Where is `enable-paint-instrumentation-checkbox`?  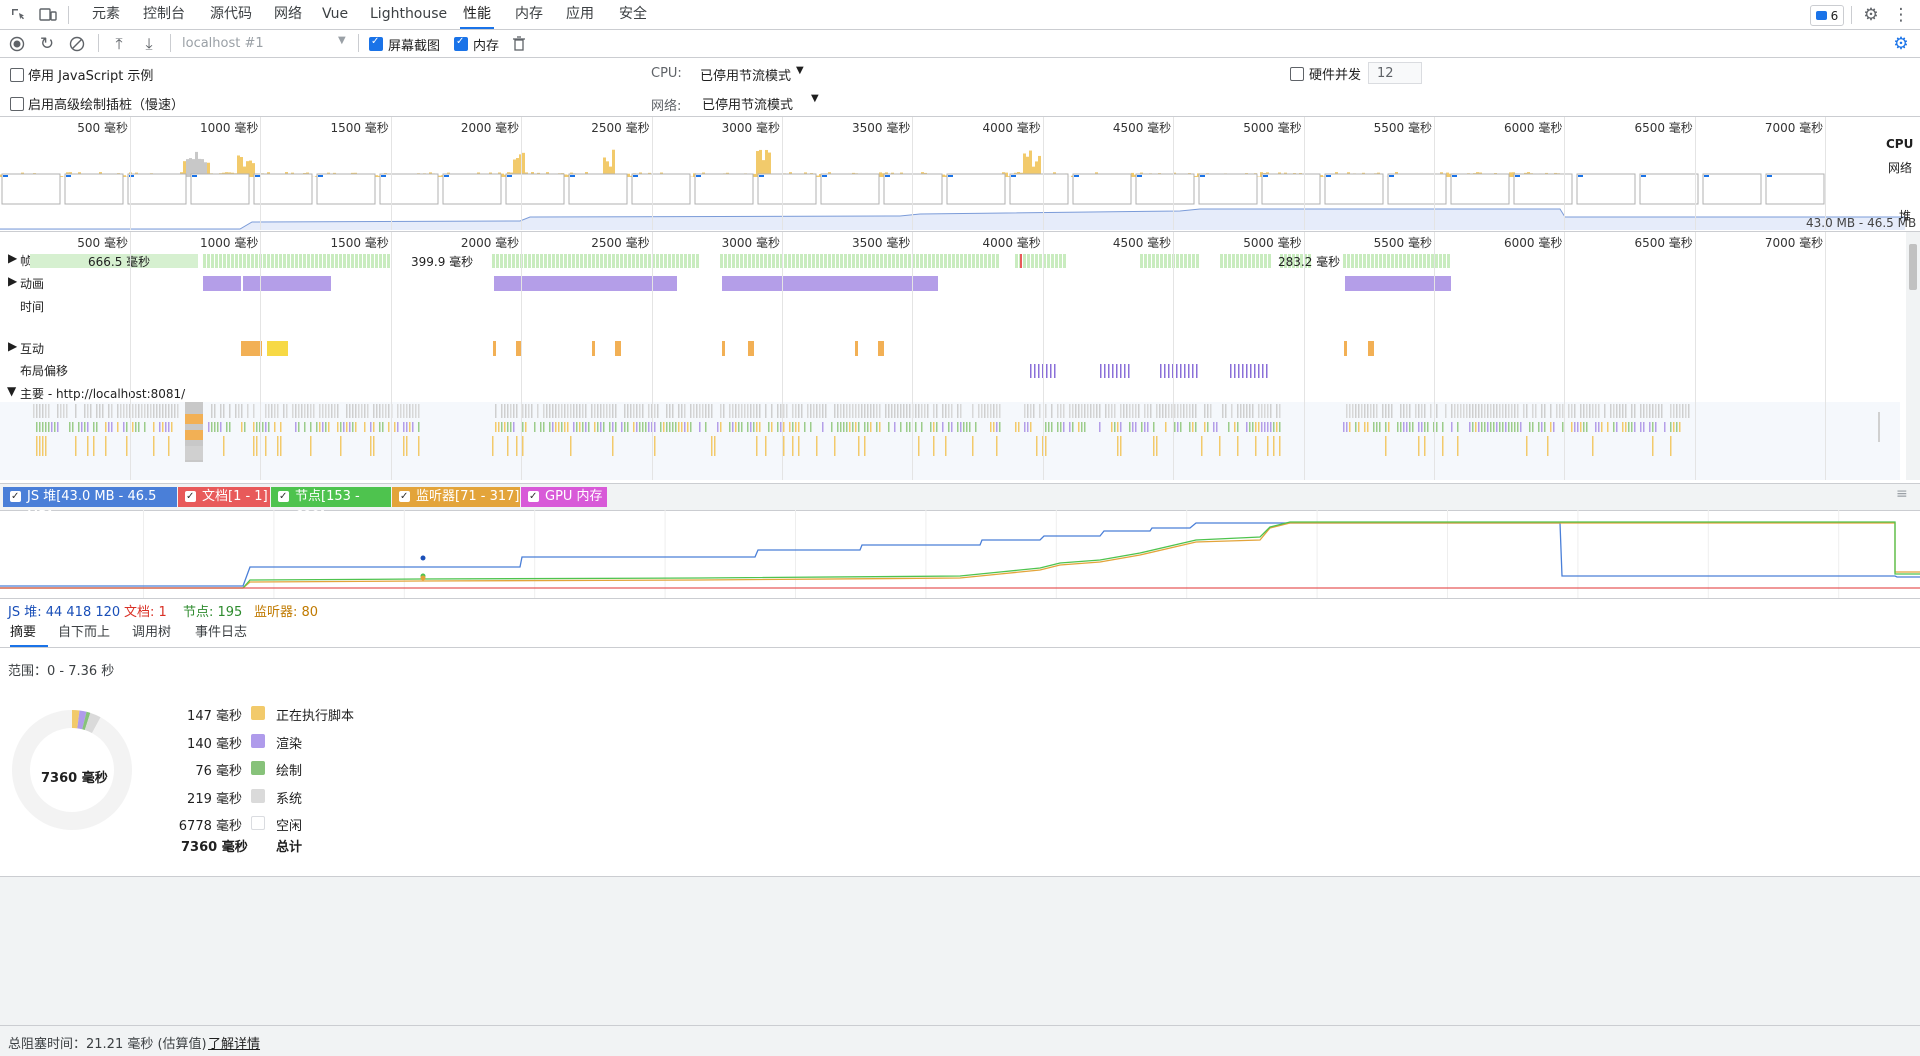 enable-paint-instrumentation-checkbox is located at coordinates (17, 104).